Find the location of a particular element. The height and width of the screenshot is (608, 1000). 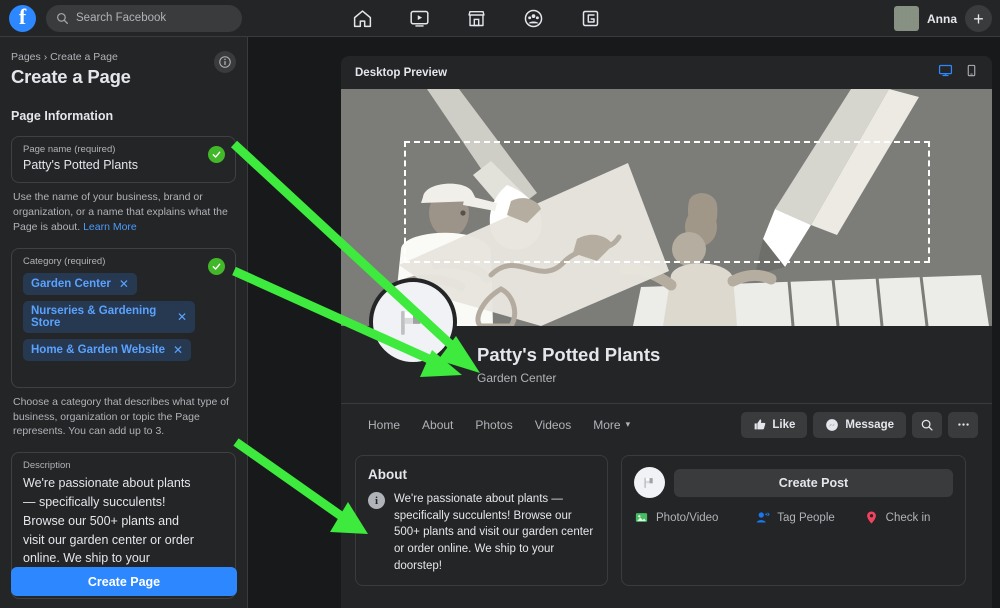

create-page-button-label: Create Page is located at coordinates (124, 581).